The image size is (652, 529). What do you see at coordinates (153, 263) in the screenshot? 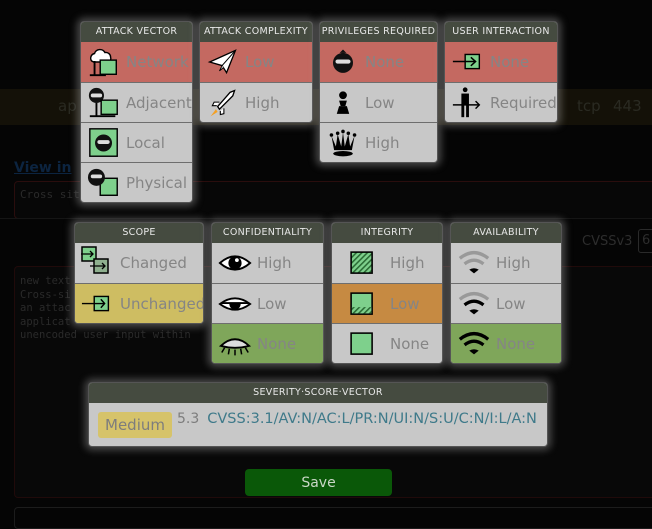
I see `option-label: Changed` at bounding box center [153, 263].